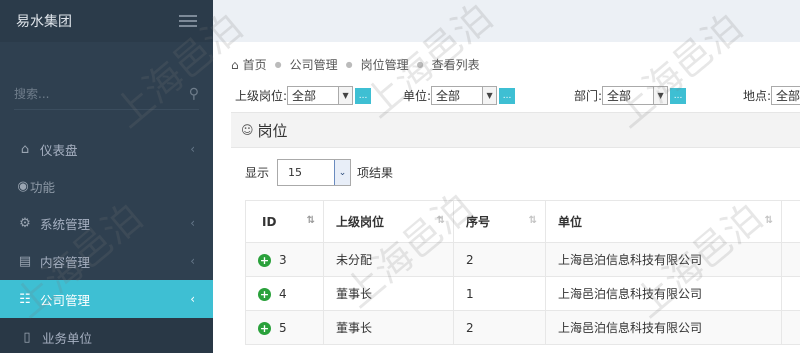  I want to click on filter-location: 地点: 全部, so click(771, 95).